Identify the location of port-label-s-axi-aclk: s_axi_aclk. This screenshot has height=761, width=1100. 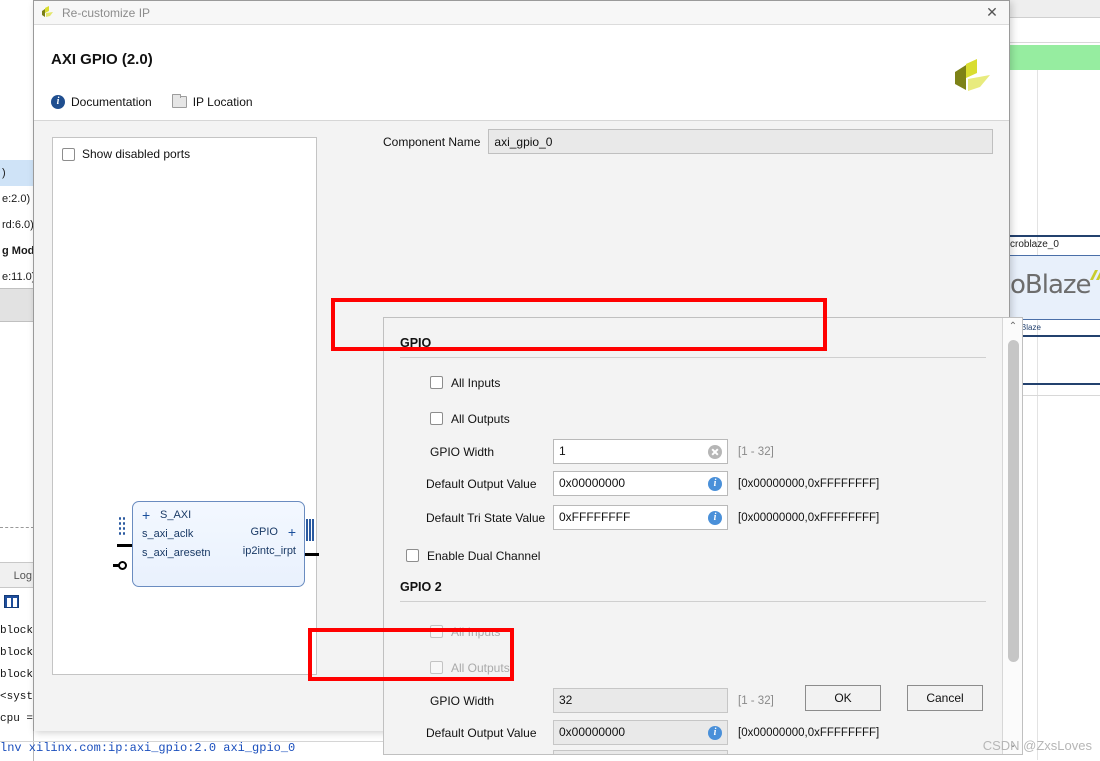
(168, 534).